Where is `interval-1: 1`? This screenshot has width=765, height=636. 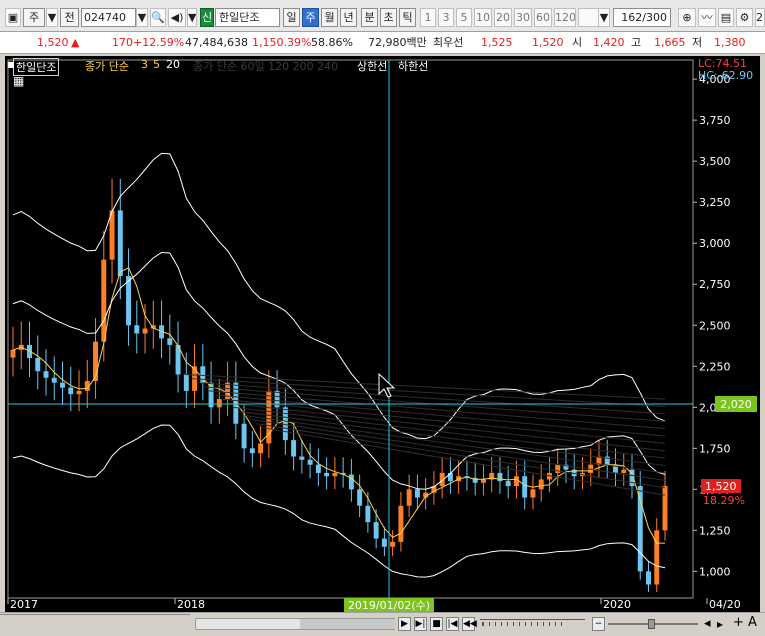 interval-1: 1 is located at coordinates (428, 17).